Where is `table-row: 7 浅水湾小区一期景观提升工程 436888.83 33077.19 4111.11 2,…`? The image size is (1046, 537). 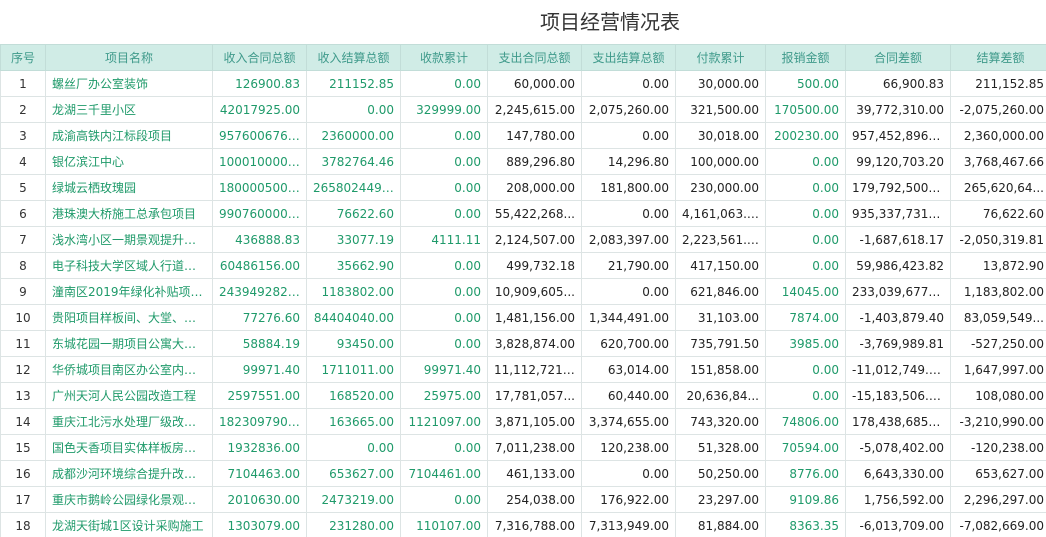 table-row: 7 浅水湾小区一期景观提升工程 436888.83 33077.19 4111.11 2,… is located at coordinates (523, 239).